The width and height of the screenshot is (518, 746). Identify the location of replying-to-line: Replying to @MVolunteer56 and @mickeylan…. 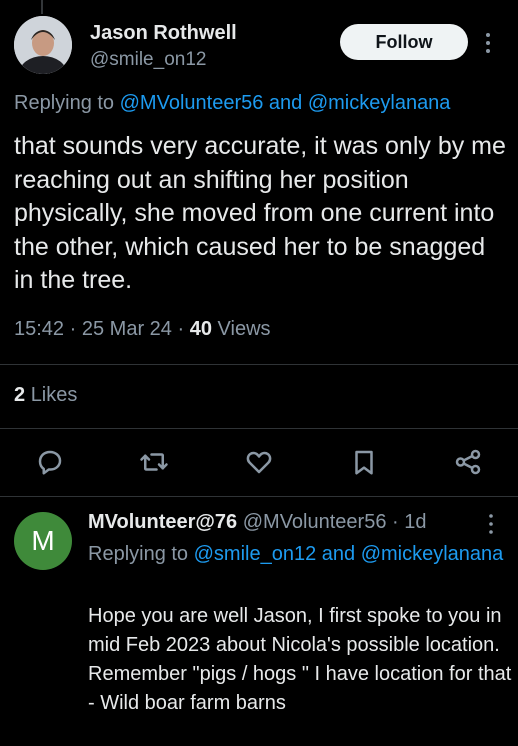
(232, 103).